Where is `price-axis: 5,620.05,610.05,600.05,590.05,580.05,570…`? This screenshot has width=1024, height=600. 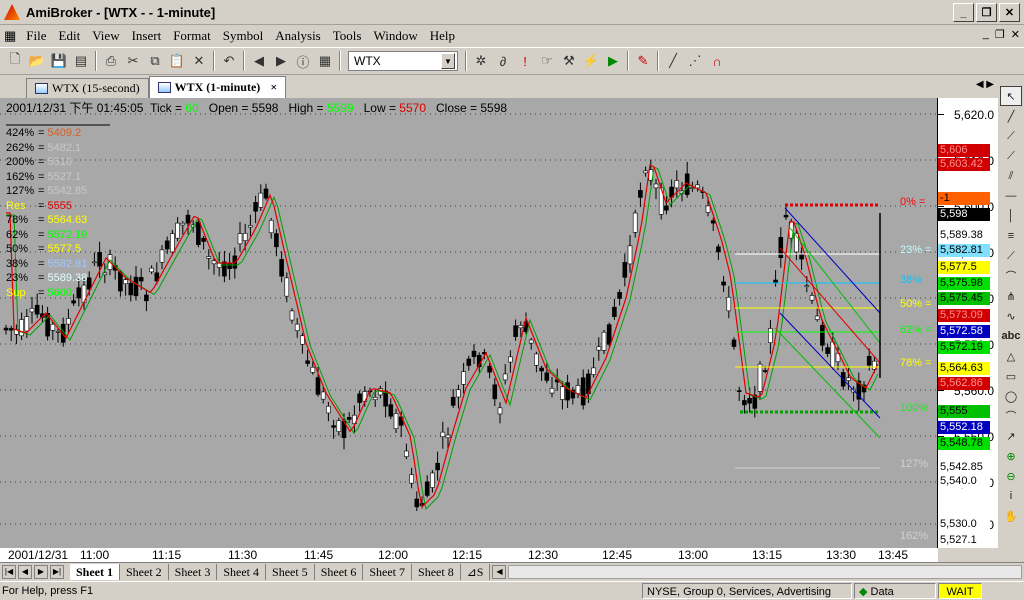
price-axis: 5,620.05,610.05,600.05,590.05,580.05,570… is located at coordinates (968, 323).